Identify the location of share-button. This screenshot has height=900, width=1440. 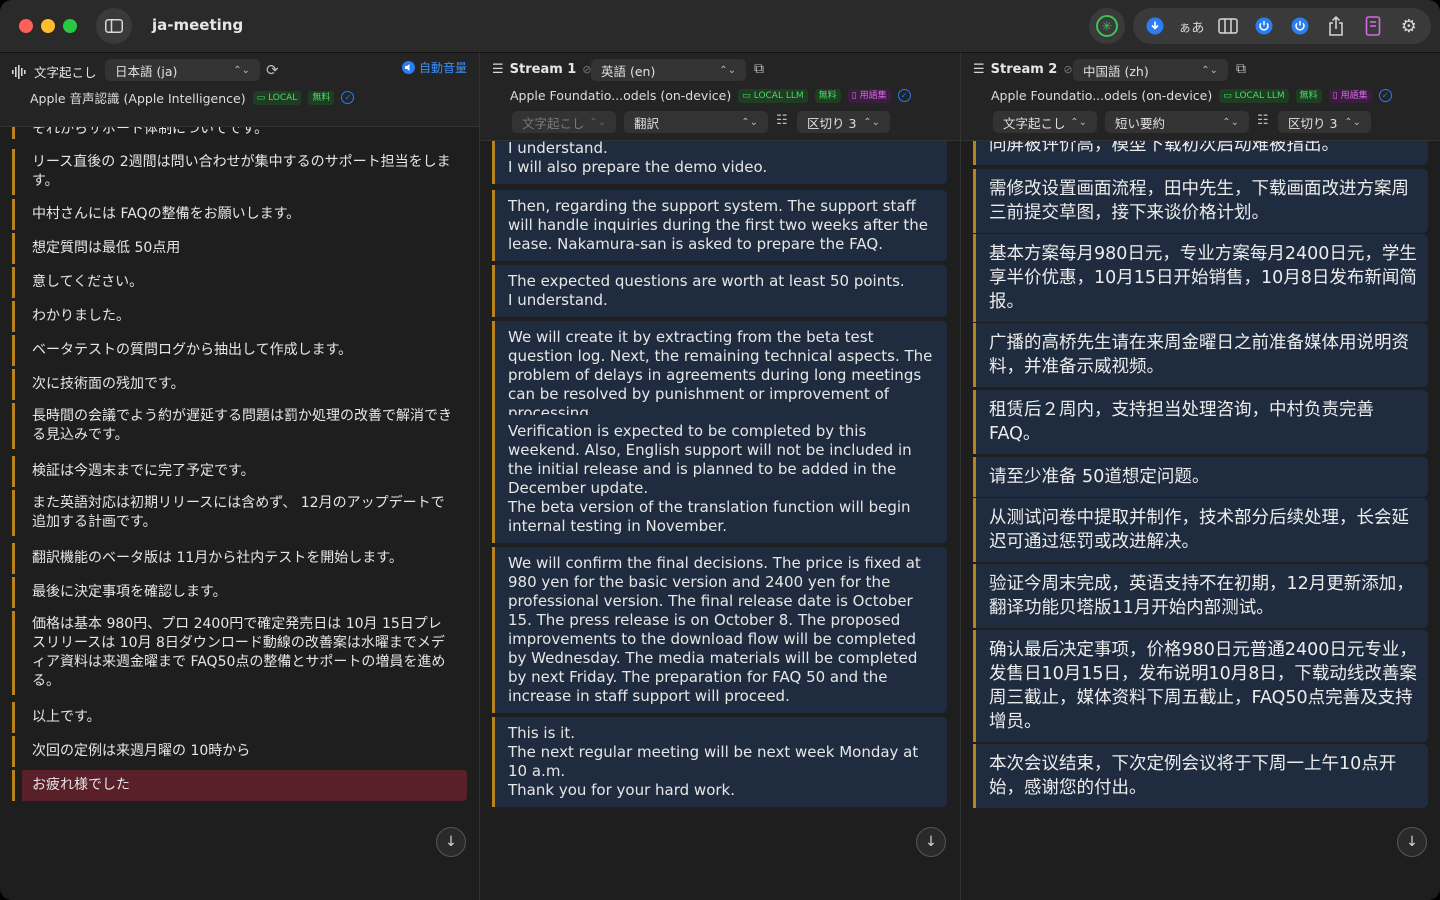
(1336, 26).